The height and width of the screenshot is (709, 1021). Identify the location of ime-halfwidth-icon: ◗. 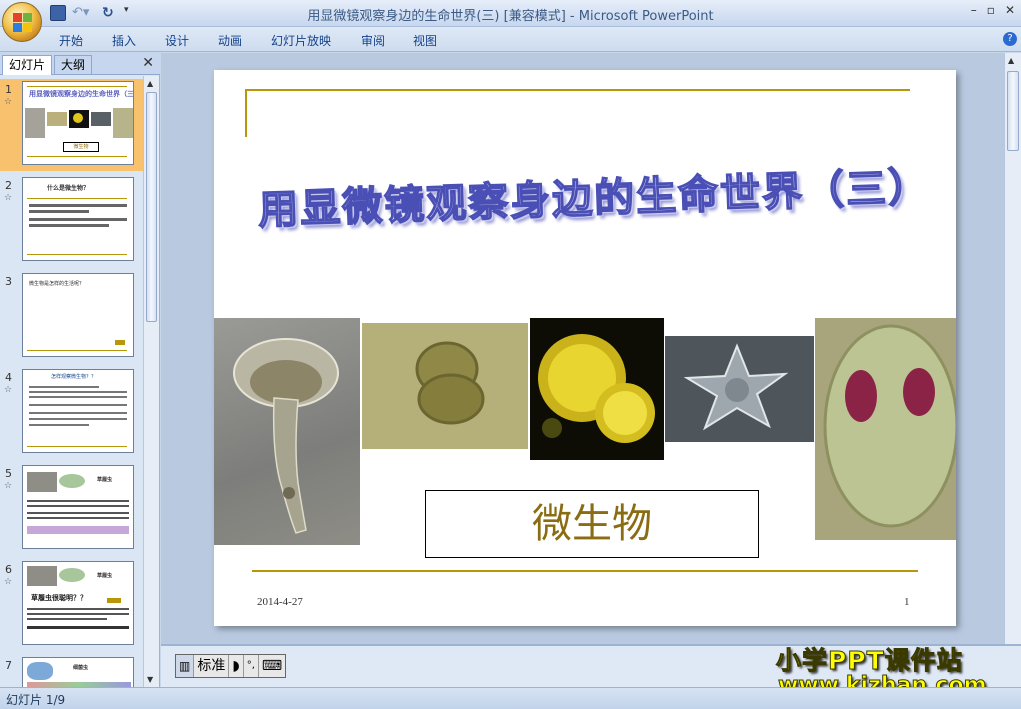
(236, 666).